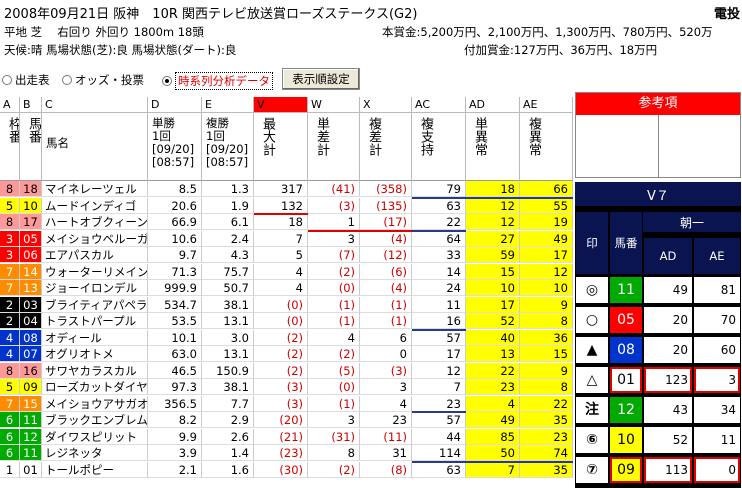 The height and width of the screenshot is (488, 742). What do you see at coordinates (439, 205) in the screenshot?
I see `sup-cell: 63` at bounding box center [439, 205].